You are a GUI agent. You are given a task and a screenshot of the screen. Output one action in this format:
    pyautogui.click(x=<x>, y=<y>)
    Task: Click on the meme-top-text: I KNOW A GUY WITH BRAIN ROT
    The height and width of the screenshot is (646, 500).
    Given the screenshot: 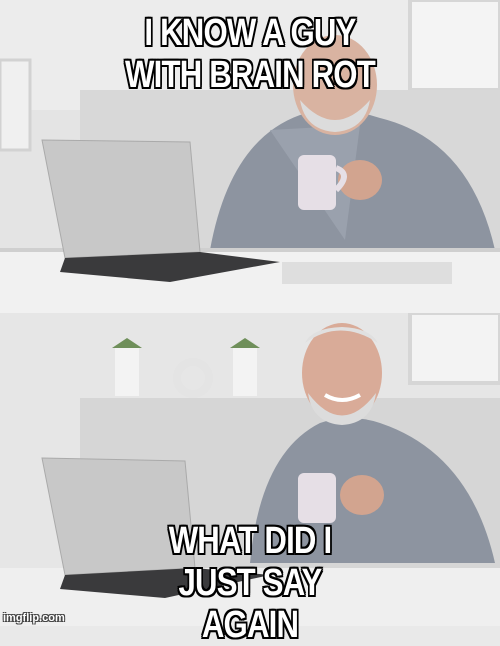 What is the action you would take?
    pyautogui.click(x=250, y=54)
    